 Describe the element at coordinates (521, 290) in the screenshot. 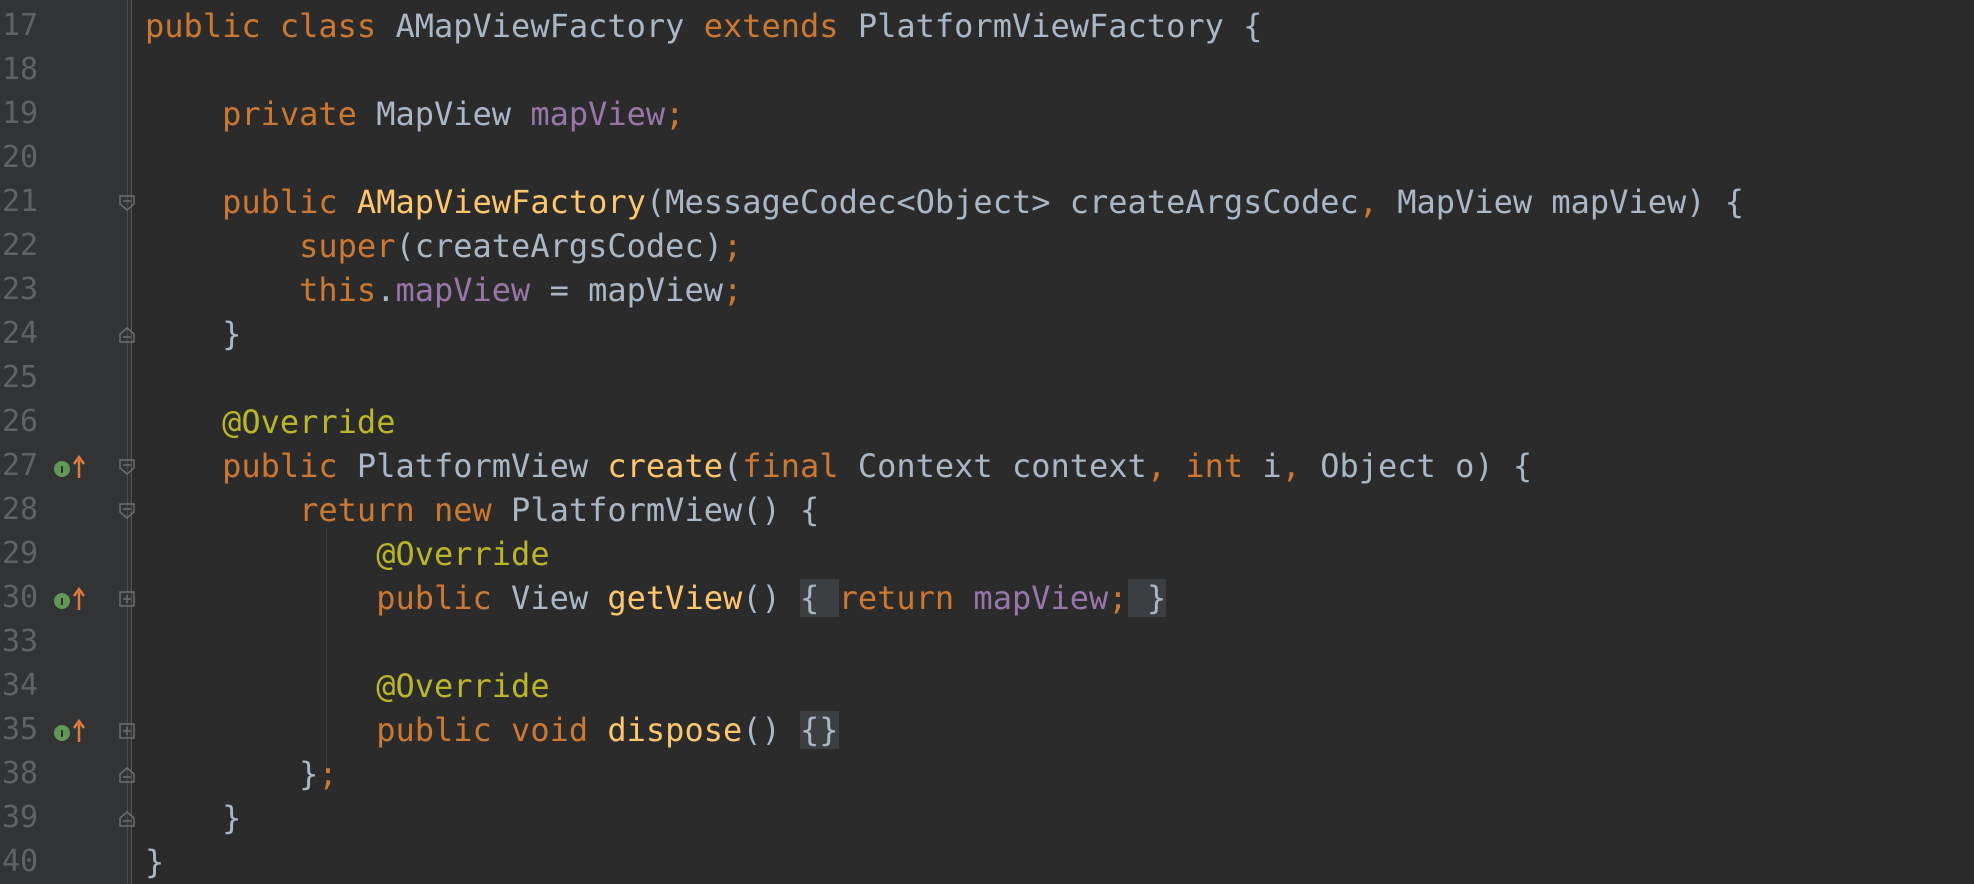

I see `code-text: this.mapView = mapView;` at that location.